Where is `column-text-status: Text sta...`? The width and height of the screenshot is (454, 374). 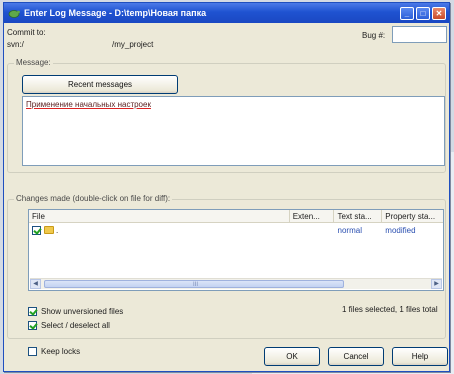
column-text-status: Text sta... is located at coordinates (358, 216).